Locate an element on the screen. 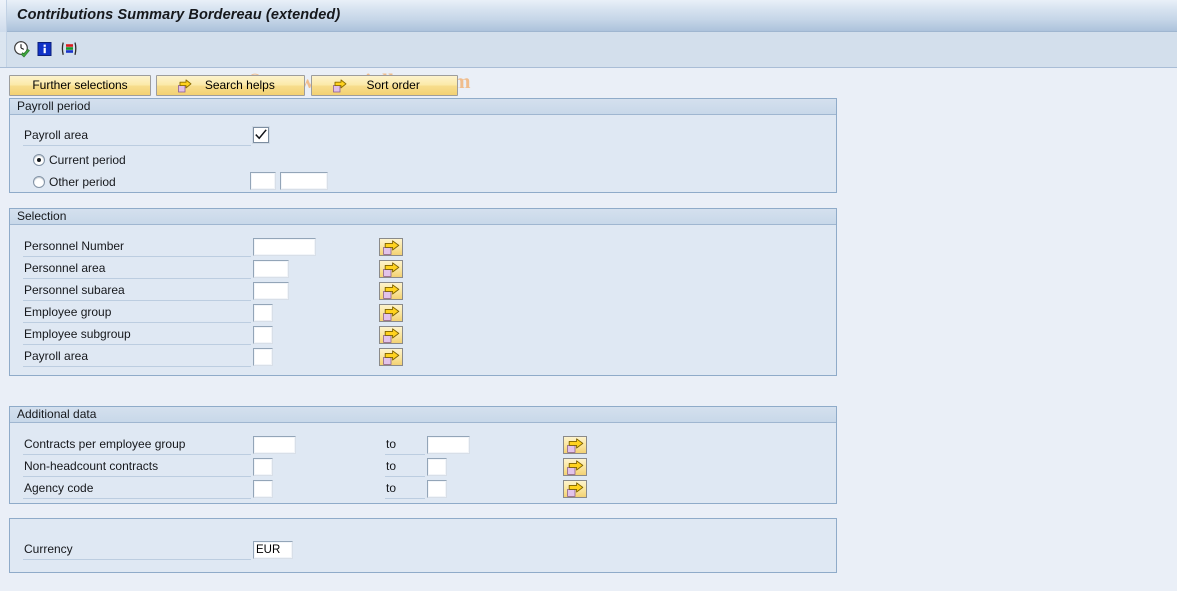  selection-group-header: Selection is located at coordinates (423, 217).